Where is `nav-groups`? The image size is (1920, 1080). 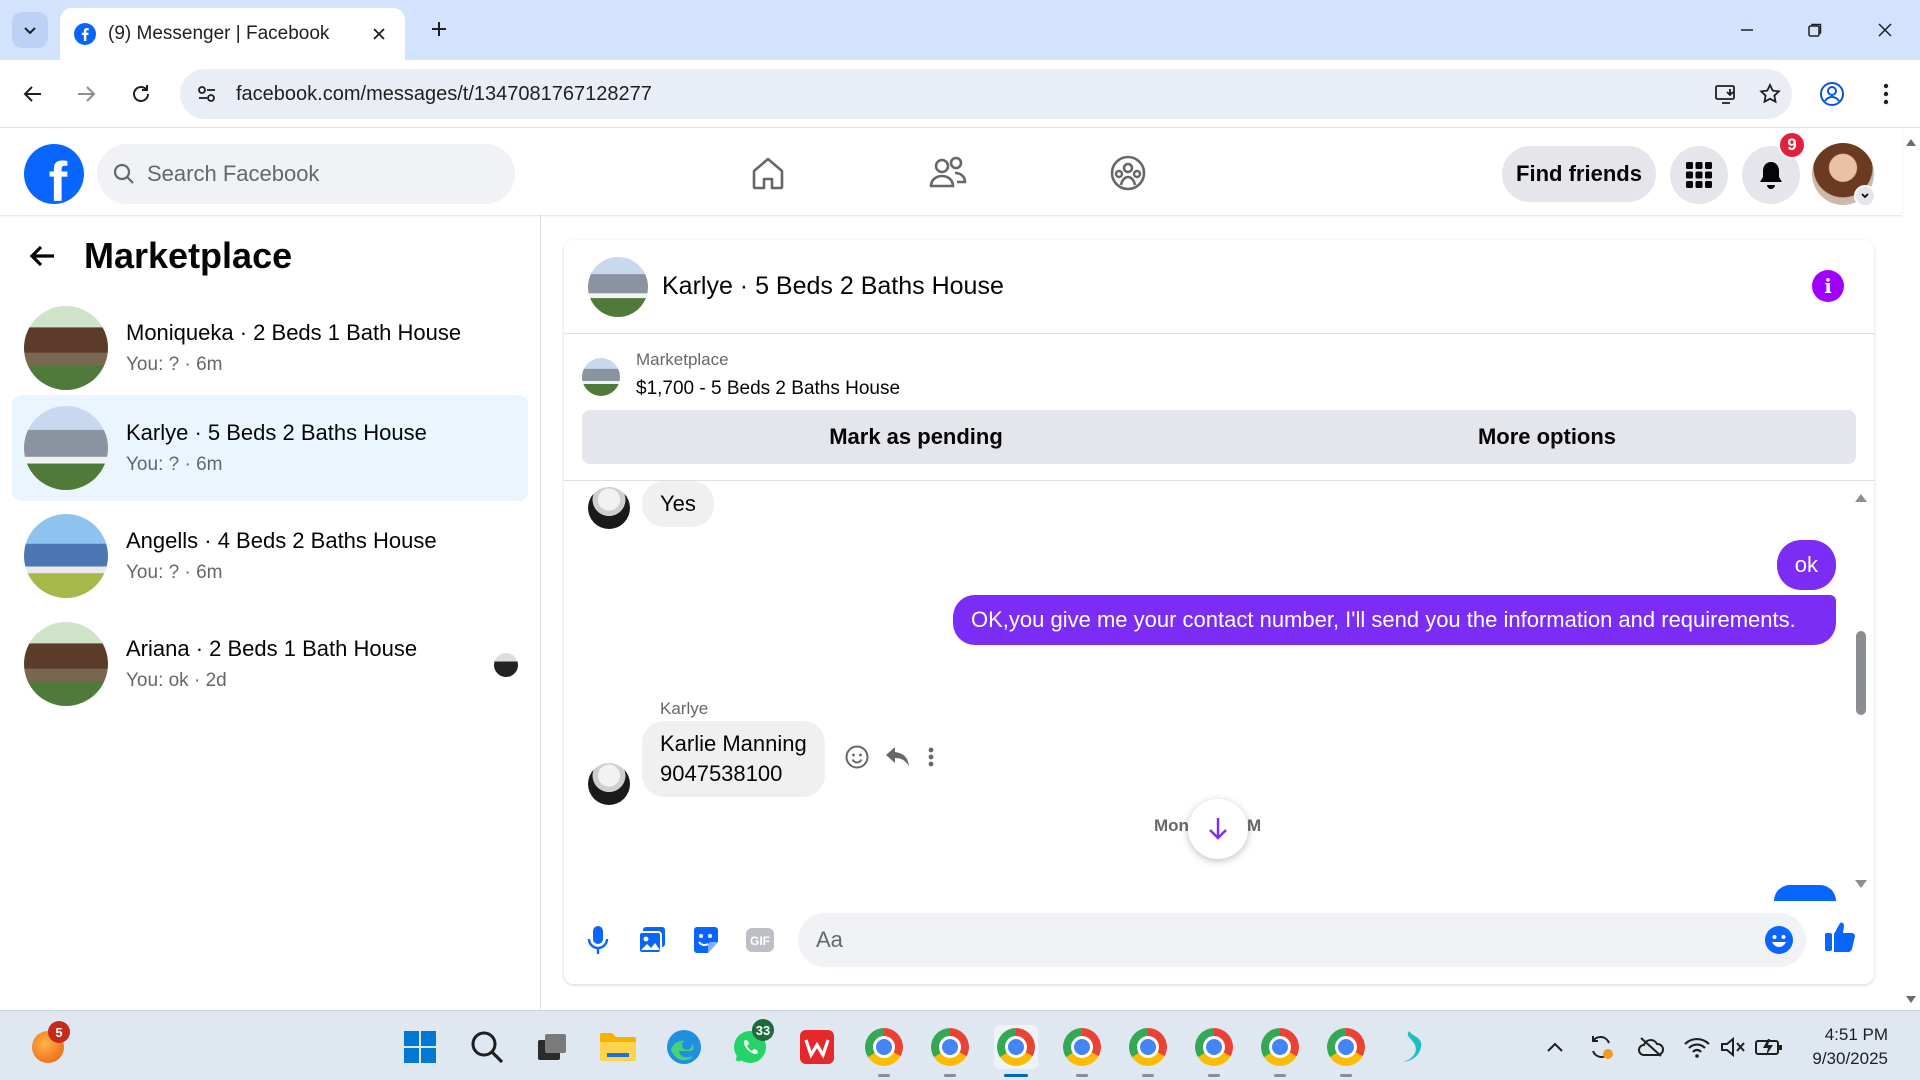 nav-groups is located at coordinates (1128, 173).